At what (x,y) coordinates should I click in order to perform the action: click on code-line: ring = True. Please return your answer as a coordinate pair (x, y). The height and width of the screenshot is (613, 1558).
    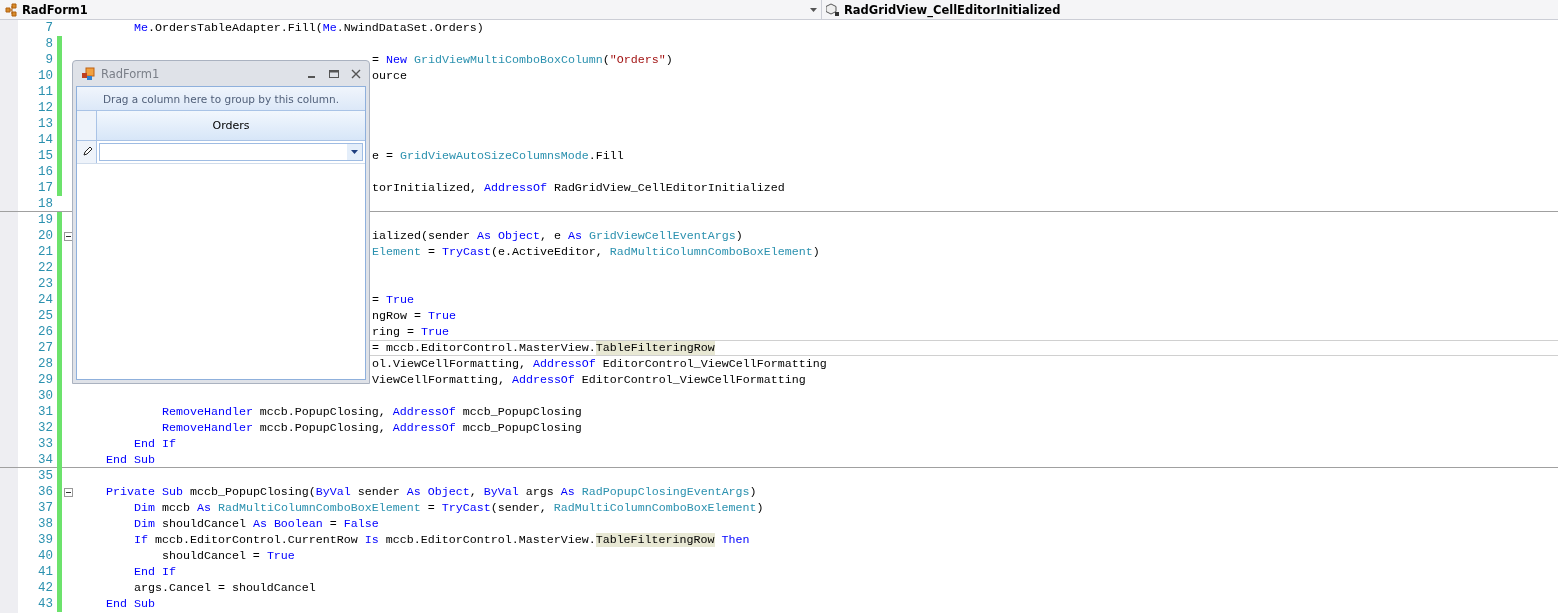
    Looking at the image, I should click on (410, 332).